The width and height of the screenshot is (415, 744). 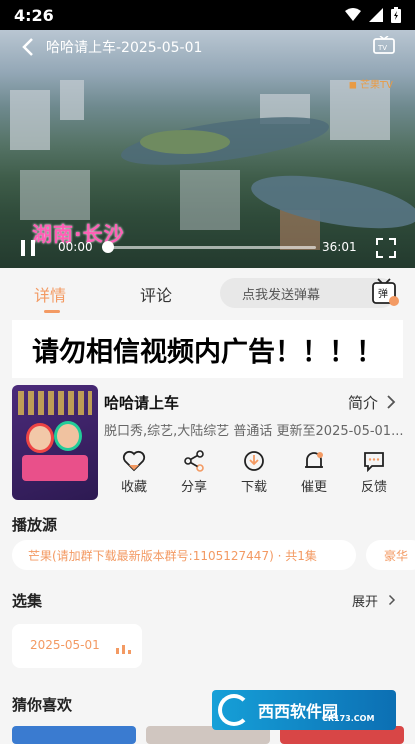 What do you see at coordinates (353, 14) in the screenshot?
I see `wifi-icon` at bounding box center [353, 14].